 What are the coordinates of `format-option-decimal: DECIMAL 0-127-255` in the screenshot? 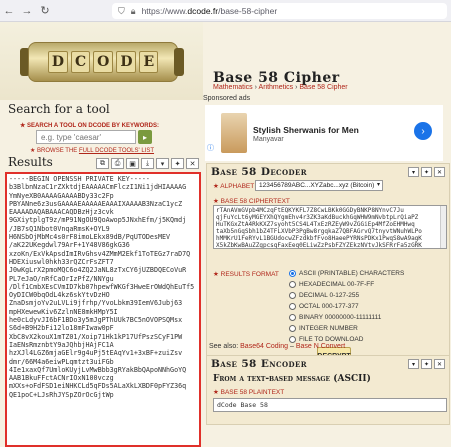 It's located at (324, 295).